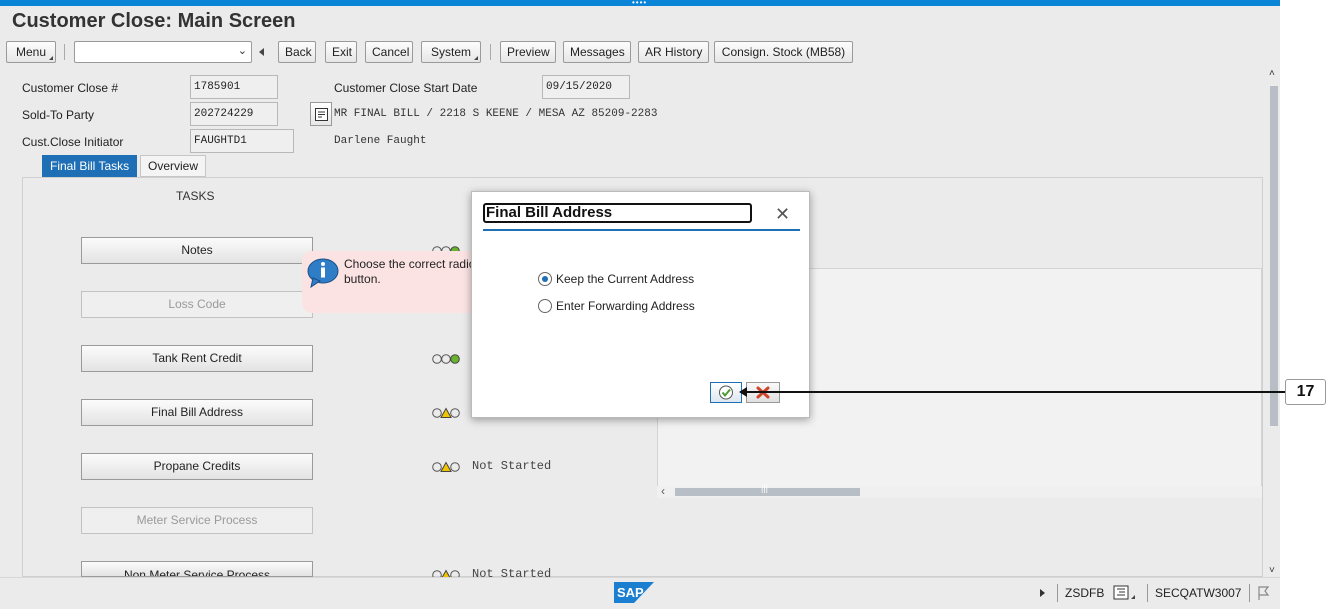  What do you see at coordinates (743, 392) in the screenshot?
I see `callout-arrow-icon` at bounding box center [743, 392].